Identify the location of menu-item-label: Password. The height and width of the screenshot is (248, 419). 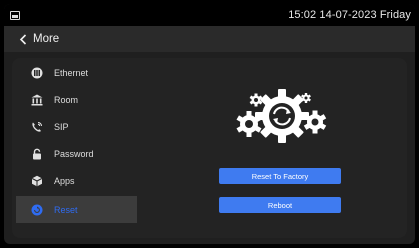
(74, 153).